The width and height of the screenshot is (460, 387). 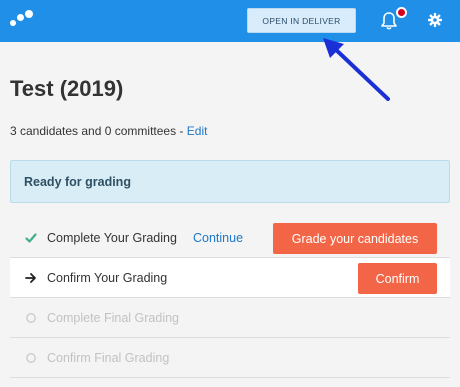 I want to click on step-confirm-final-grading: Confirm Final Grading, so click(x=230, y=358).